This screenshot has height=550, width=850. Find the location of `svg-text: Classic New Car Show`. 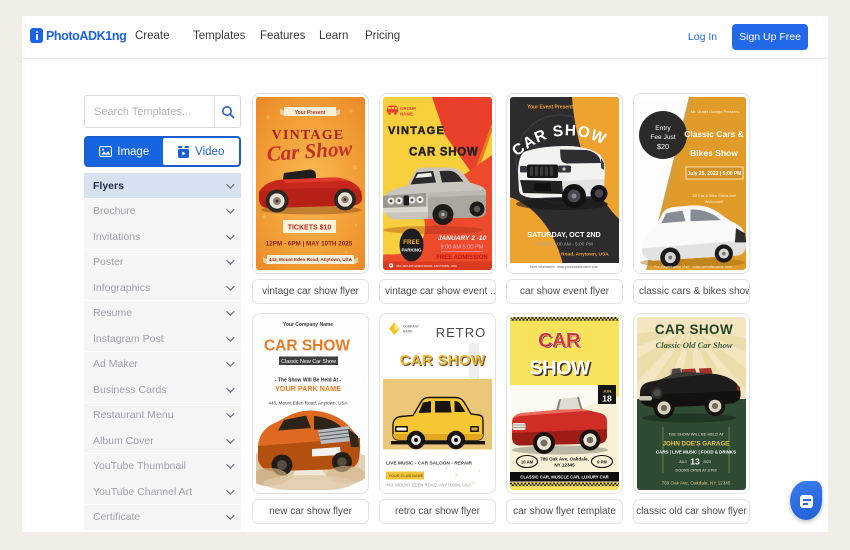

svg-text: Classic New Car Show is located at coordinates (308, 362).